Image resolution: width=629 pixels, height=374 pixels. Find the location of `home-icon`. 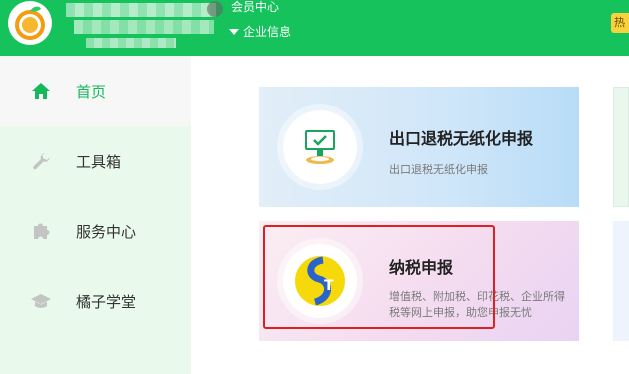

home-icon is located at coordinates (41, 91).